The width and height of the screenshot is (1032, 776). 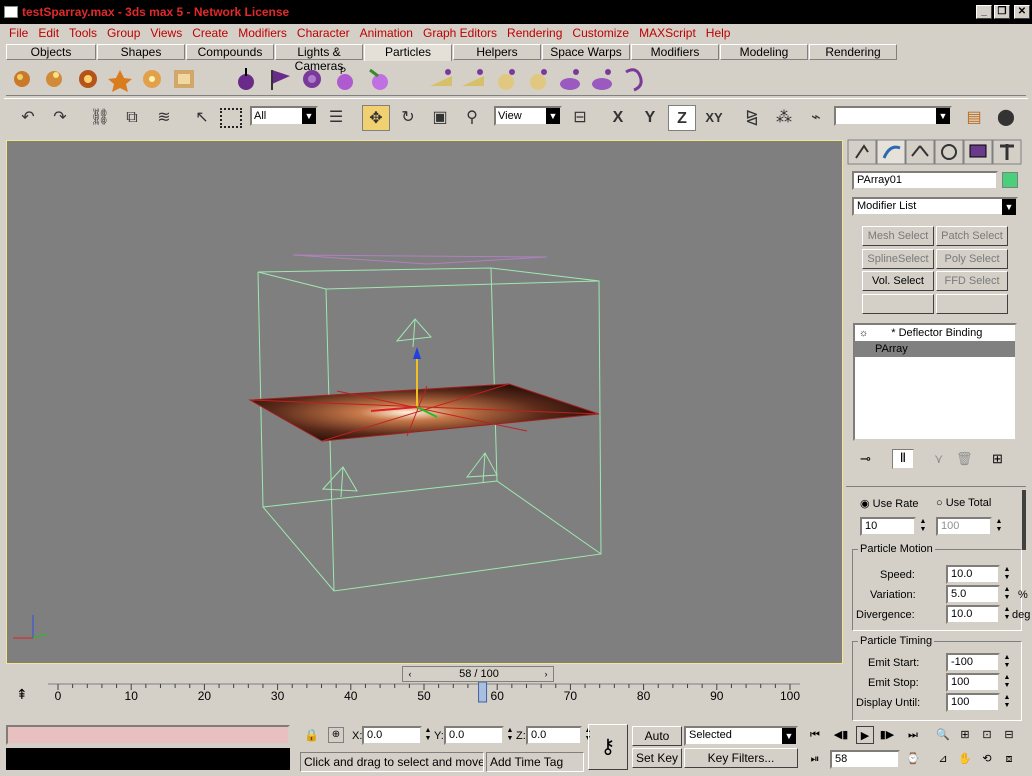 I want to click on previous-frame-icon: ◀▮, so click(x=841, y=735).